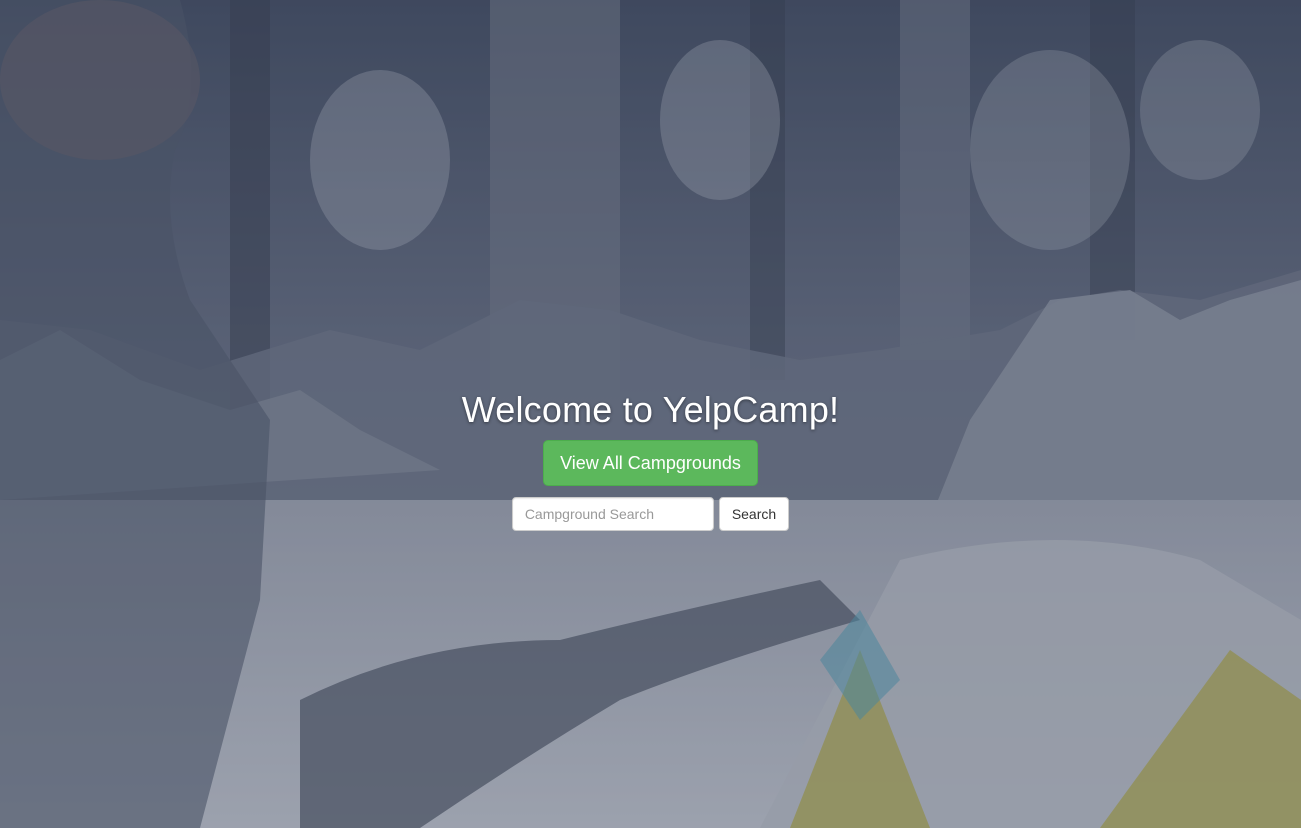 The image size is (1301, 828). I want to click on page-title: Welcome to YelpCamp!, so click(650, 409).